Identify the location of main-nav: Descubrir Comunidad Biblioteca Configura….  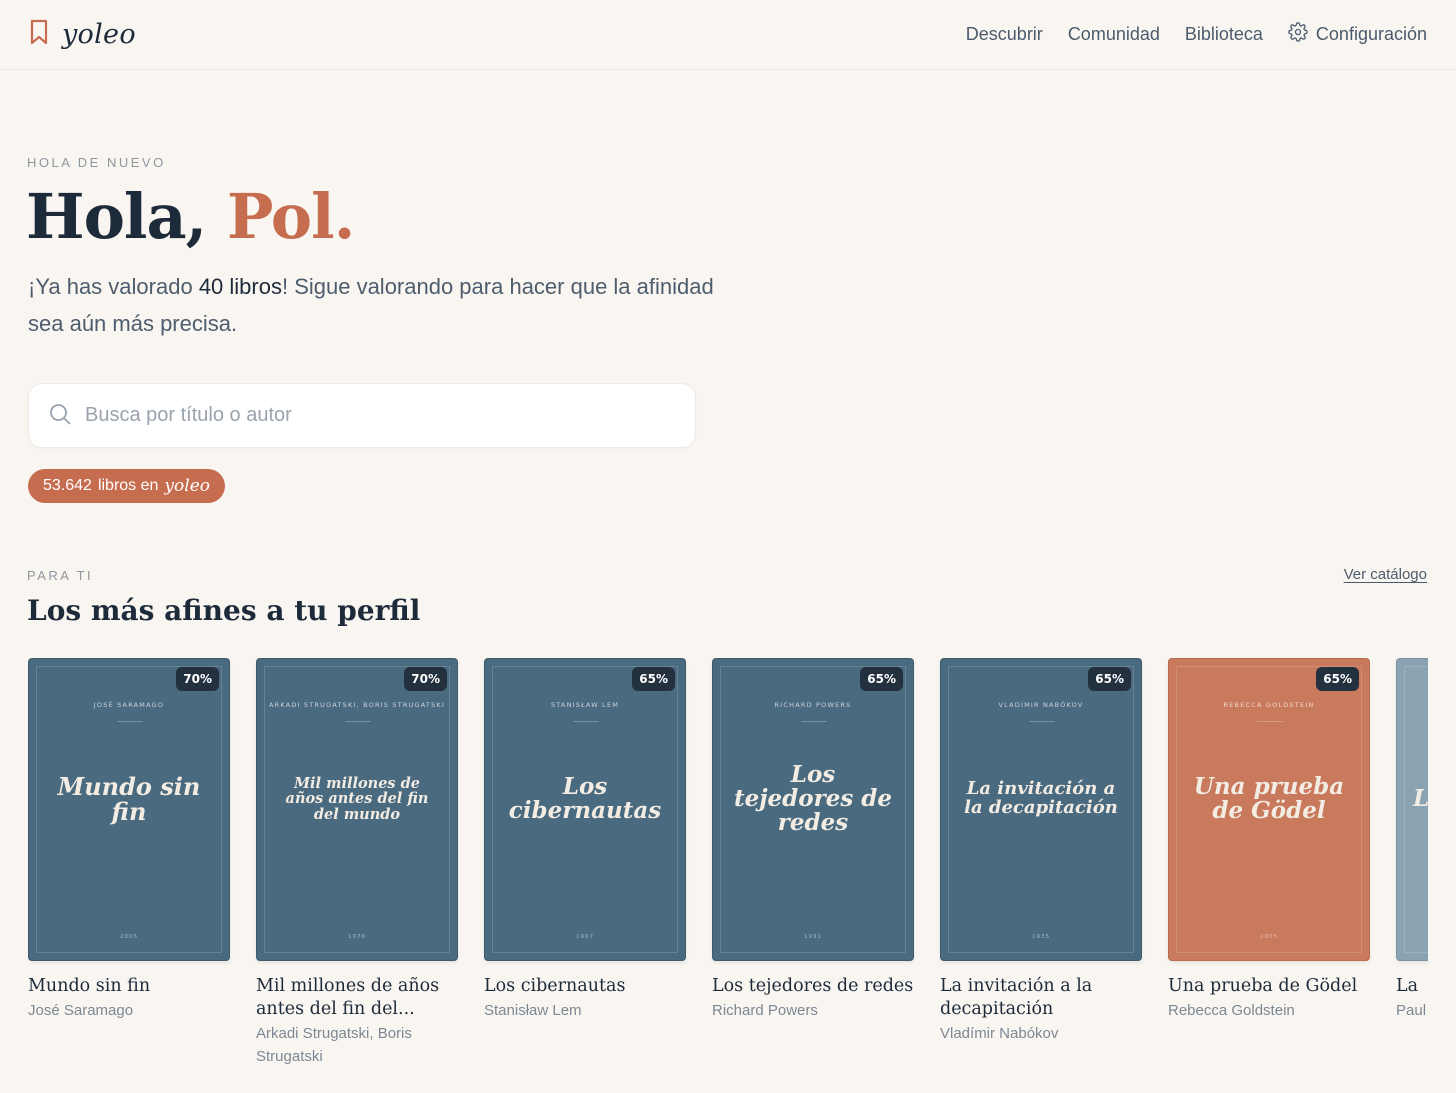
(1196, 34).